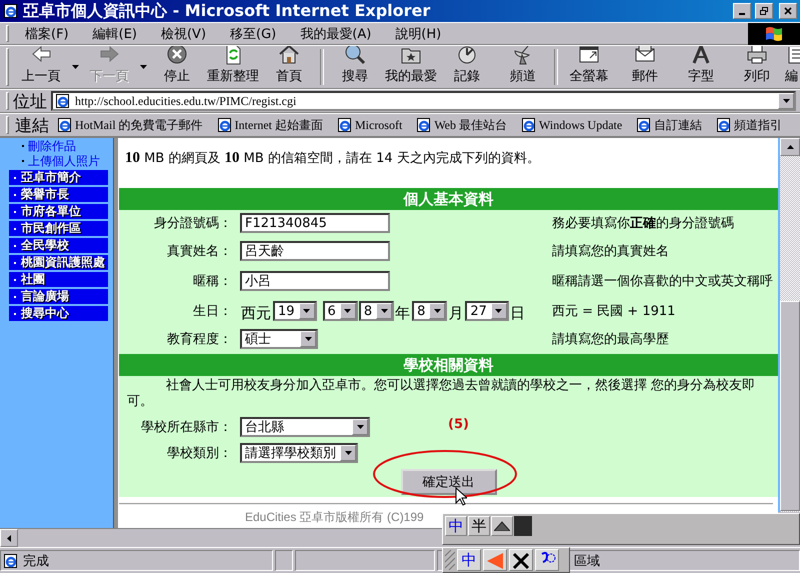  What do you see at coordinates (114, 33) in the screenshot?
I see `menu-item: 編輯(E)` at bounding box center [114, 33].